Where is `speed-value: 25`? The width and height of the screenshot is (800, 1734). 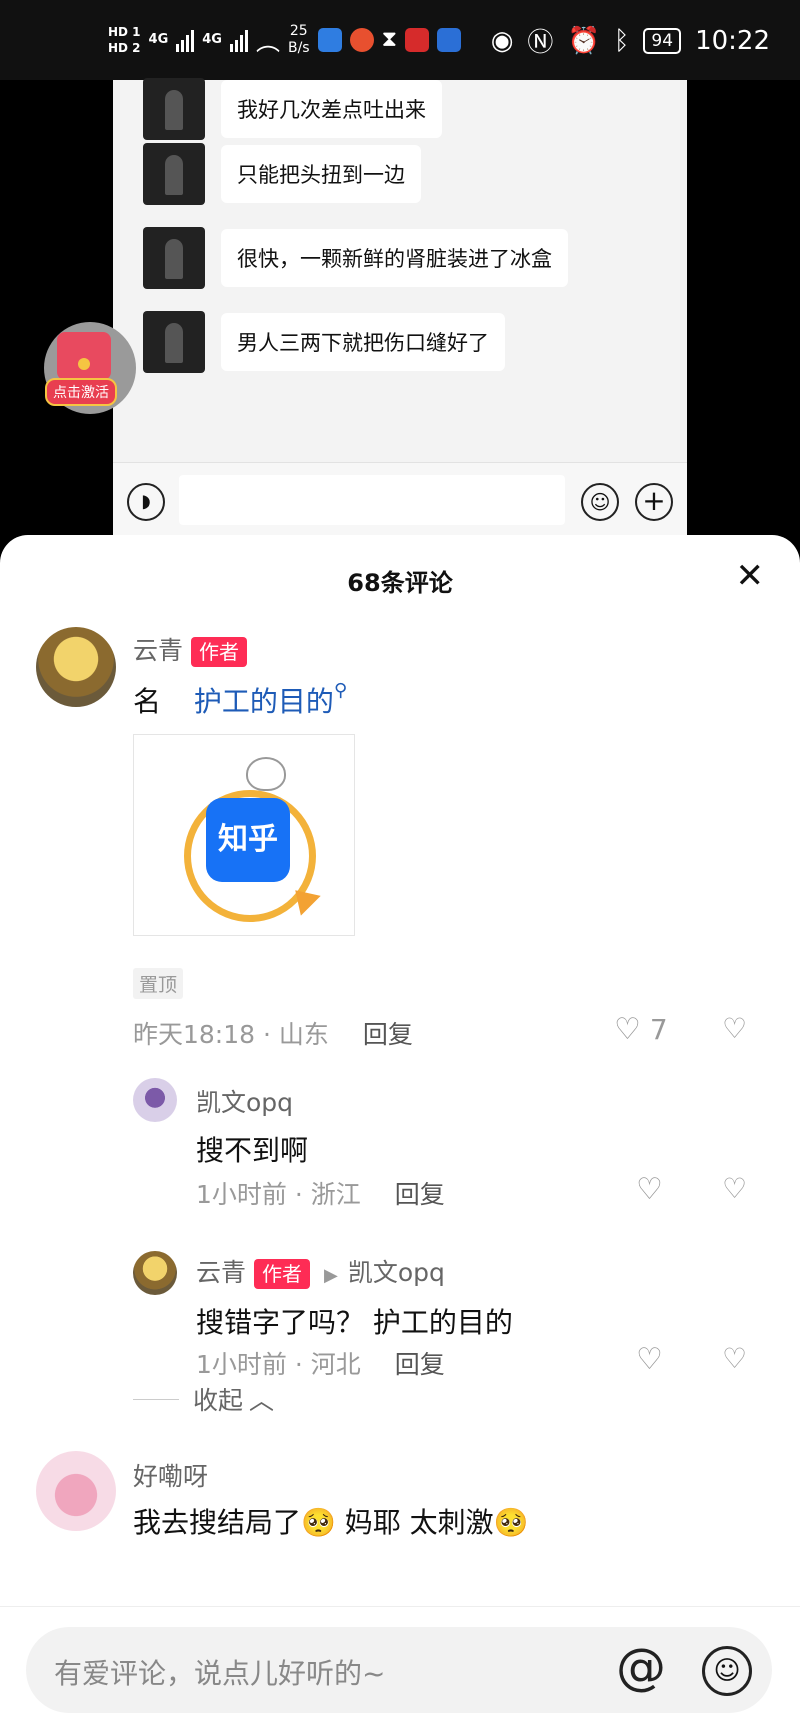
speed-value: 25 is located at coordinates (298, 30).